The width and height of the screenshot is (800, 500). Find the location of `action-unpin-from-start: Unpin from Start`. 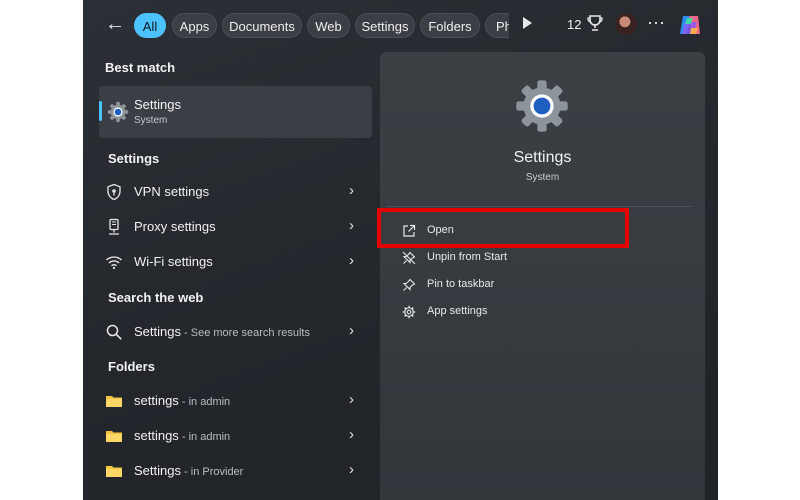

action-unpin-from-start: Unpin from Start is located at coordinates (522, 259).